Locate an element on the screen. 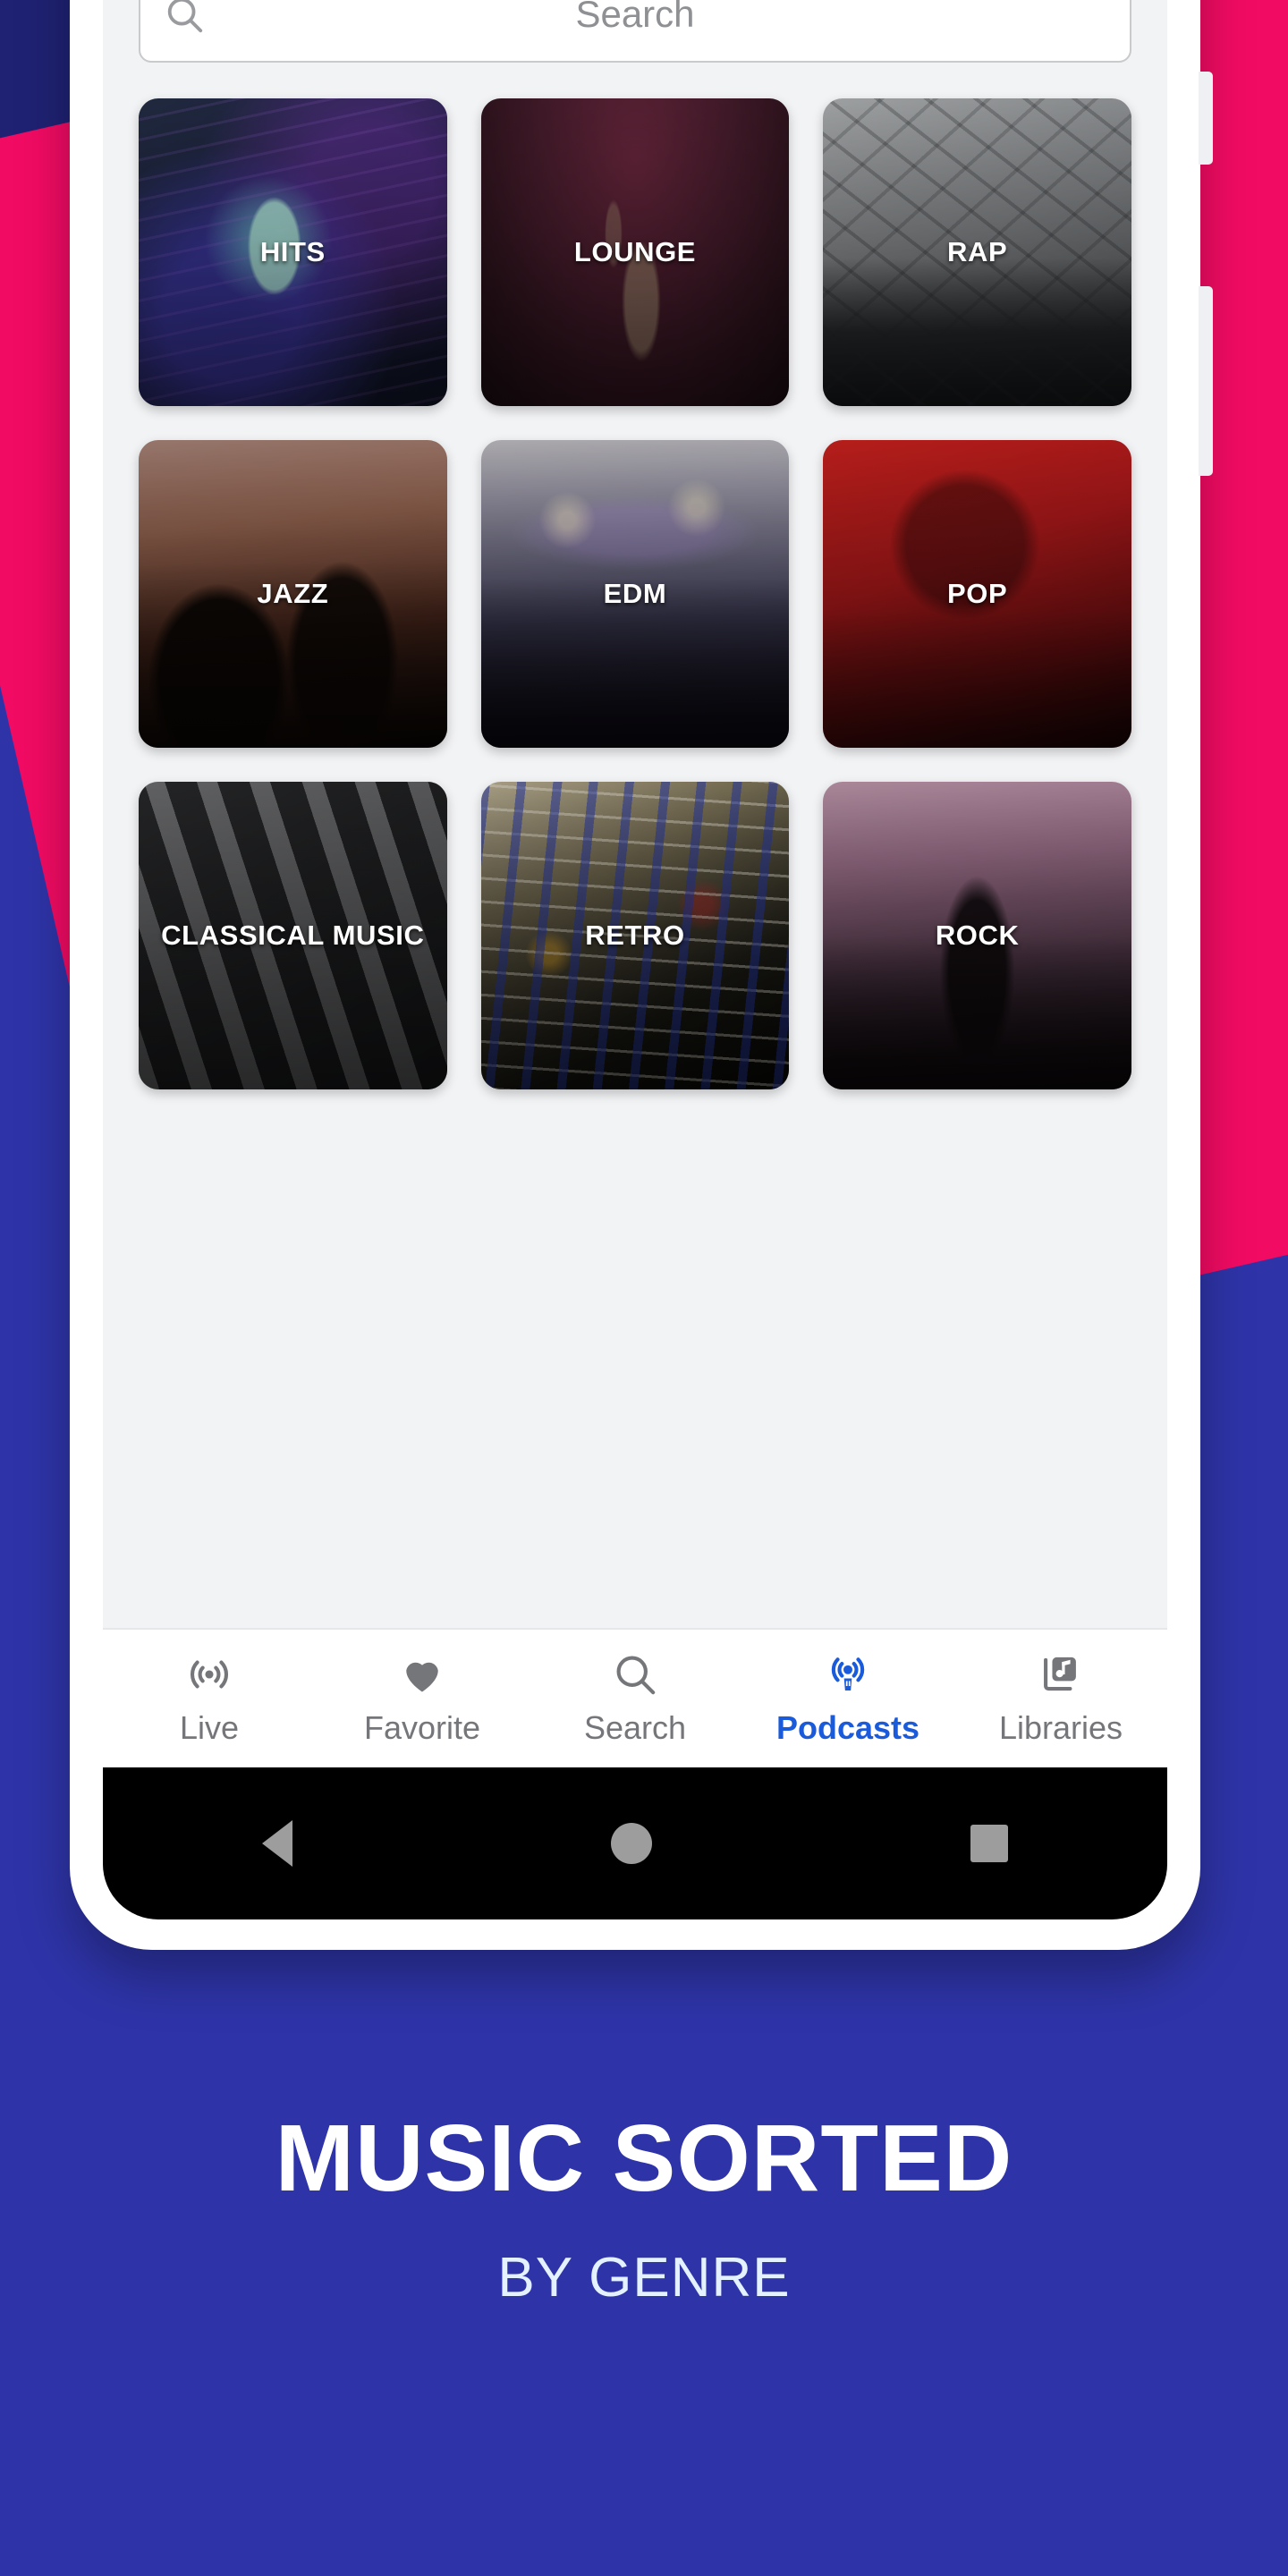 The image size is (1288, 2576). bottom-navigation-bar: Live Favorite Search Podcasts Libraries is located at coordinates (635, 1697).